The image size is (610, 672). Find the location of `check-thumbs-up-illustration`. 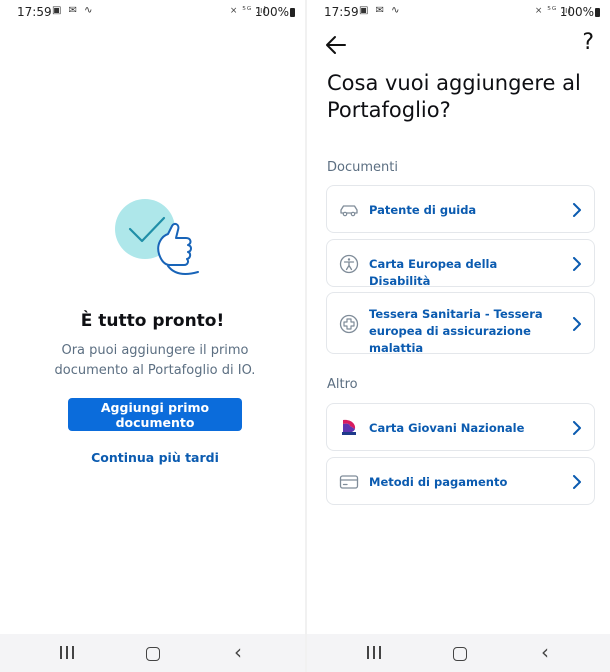

check-thumbs-up-illustration is located at coordinates (157, 237).